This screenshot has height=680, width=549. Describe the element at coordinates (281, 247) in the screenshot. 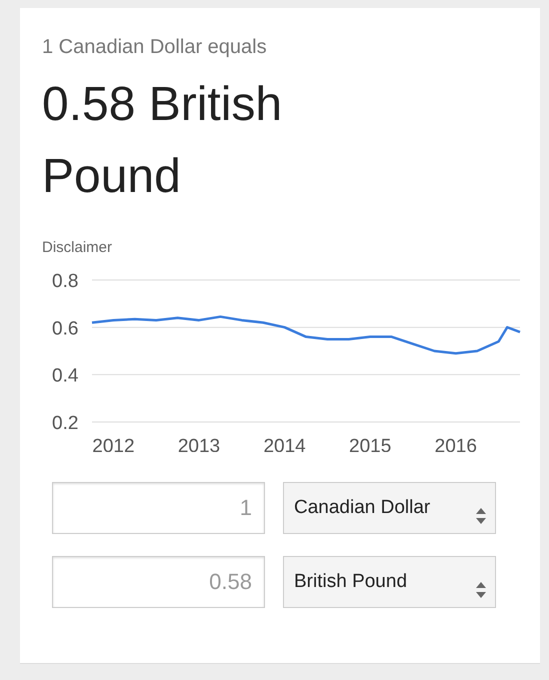

I see `disclaimer-link: Disclaimer` at that location.